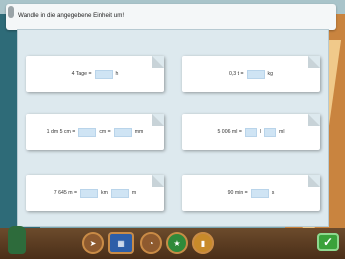 The width and height of the screenshot is (345, 259). What do you see at coordinates (273, 193) in the screenshot?
I see `card-unit: s` at bounding box center [273, 193].